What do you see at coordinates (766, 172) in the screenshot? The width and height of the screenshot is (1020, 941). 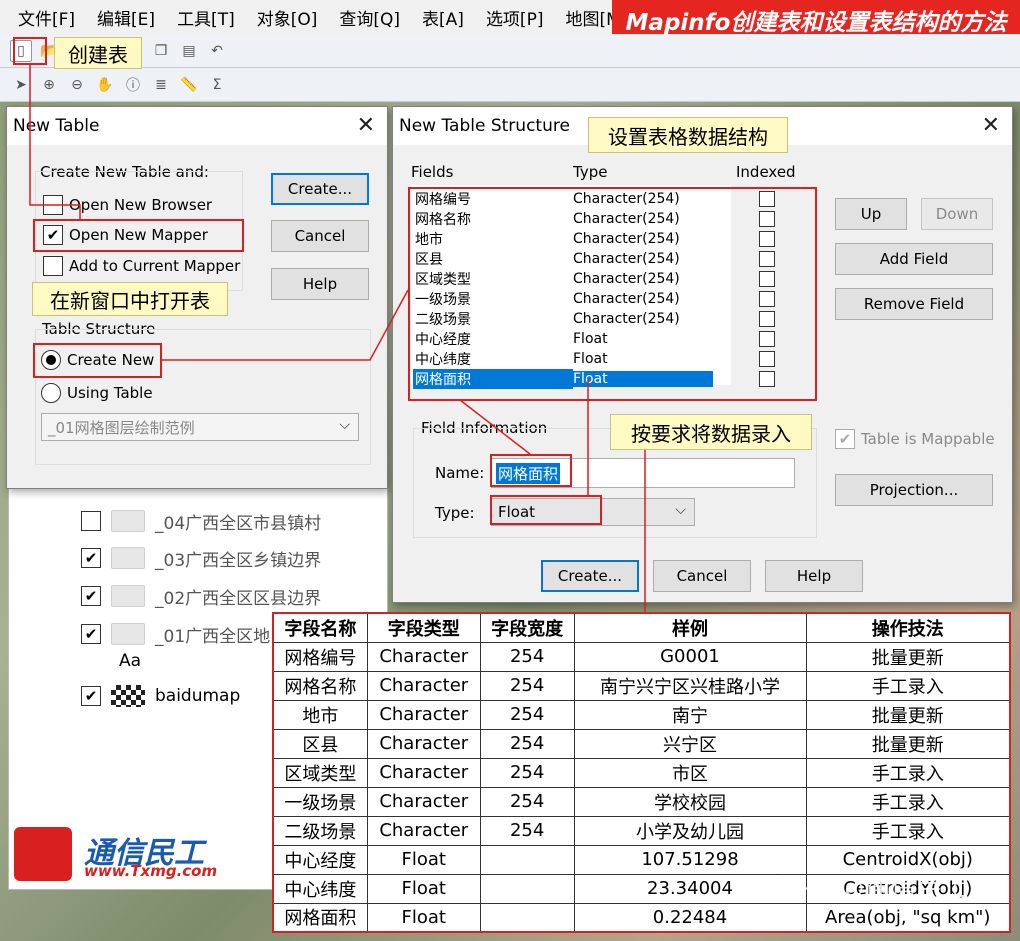 I see `indexed-header: Indexed` at bounding box center [766, 172].